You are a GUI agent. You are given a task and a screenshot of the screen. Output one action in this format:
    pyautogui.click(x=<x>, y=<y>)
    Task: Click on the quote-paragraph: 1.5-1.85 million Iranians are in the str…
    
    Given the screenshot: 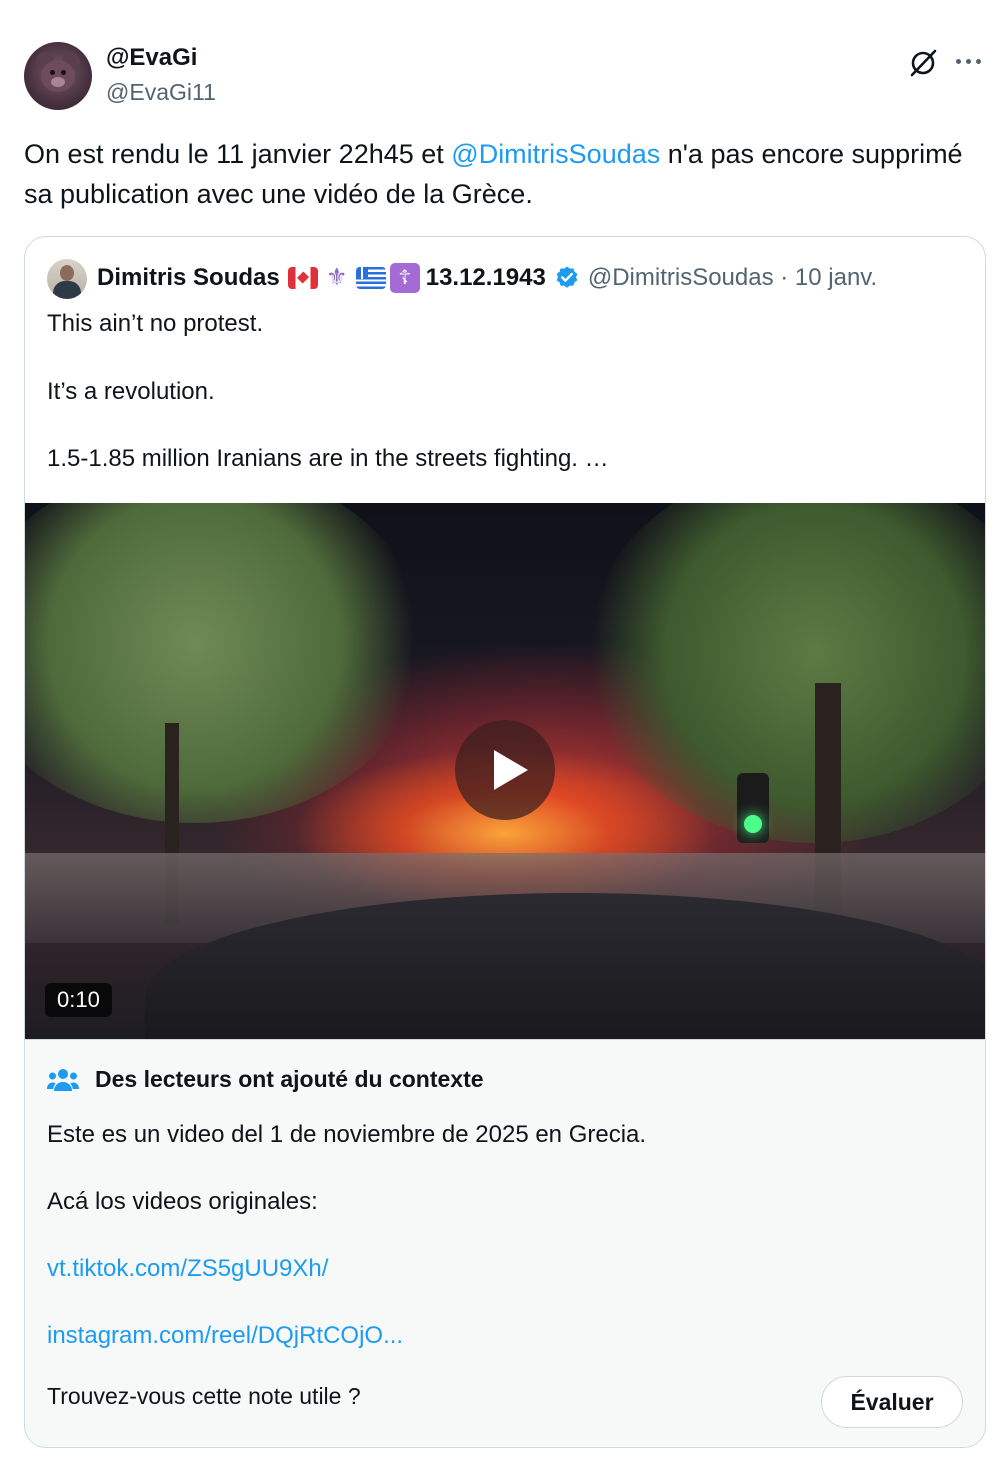 What is the action you would take?
    pyautogui.click(x=328, y=458)
    